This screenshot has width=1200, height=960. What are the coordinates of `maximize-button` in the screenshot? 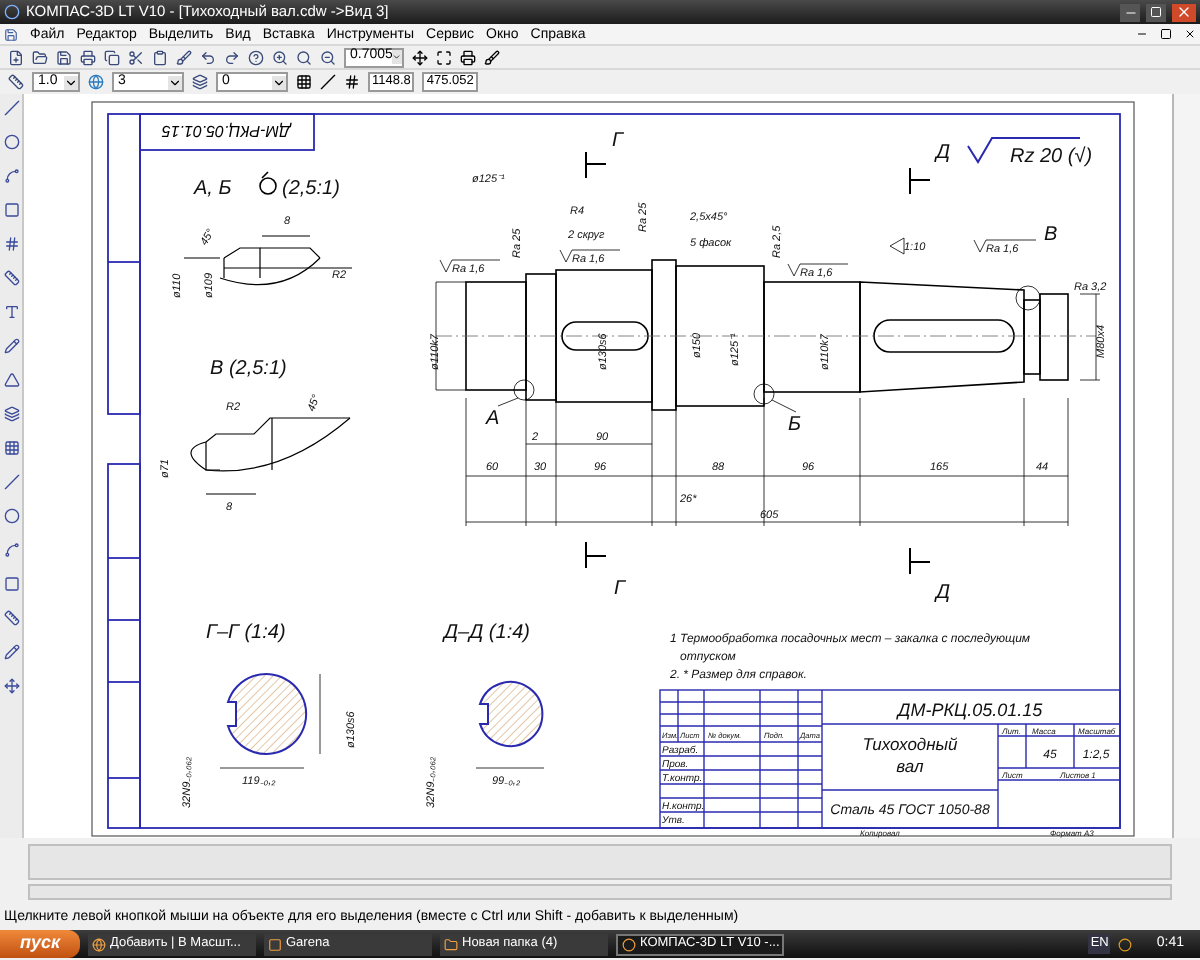 It's located at (1156, 12).